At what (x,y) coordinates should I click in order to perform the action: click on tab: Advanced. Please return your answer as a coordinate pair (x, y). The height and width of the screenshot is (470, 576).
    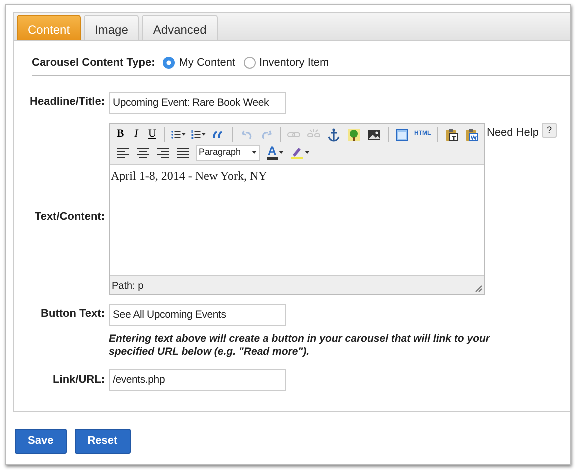
    Looking at the image, I should click on (180, 27).